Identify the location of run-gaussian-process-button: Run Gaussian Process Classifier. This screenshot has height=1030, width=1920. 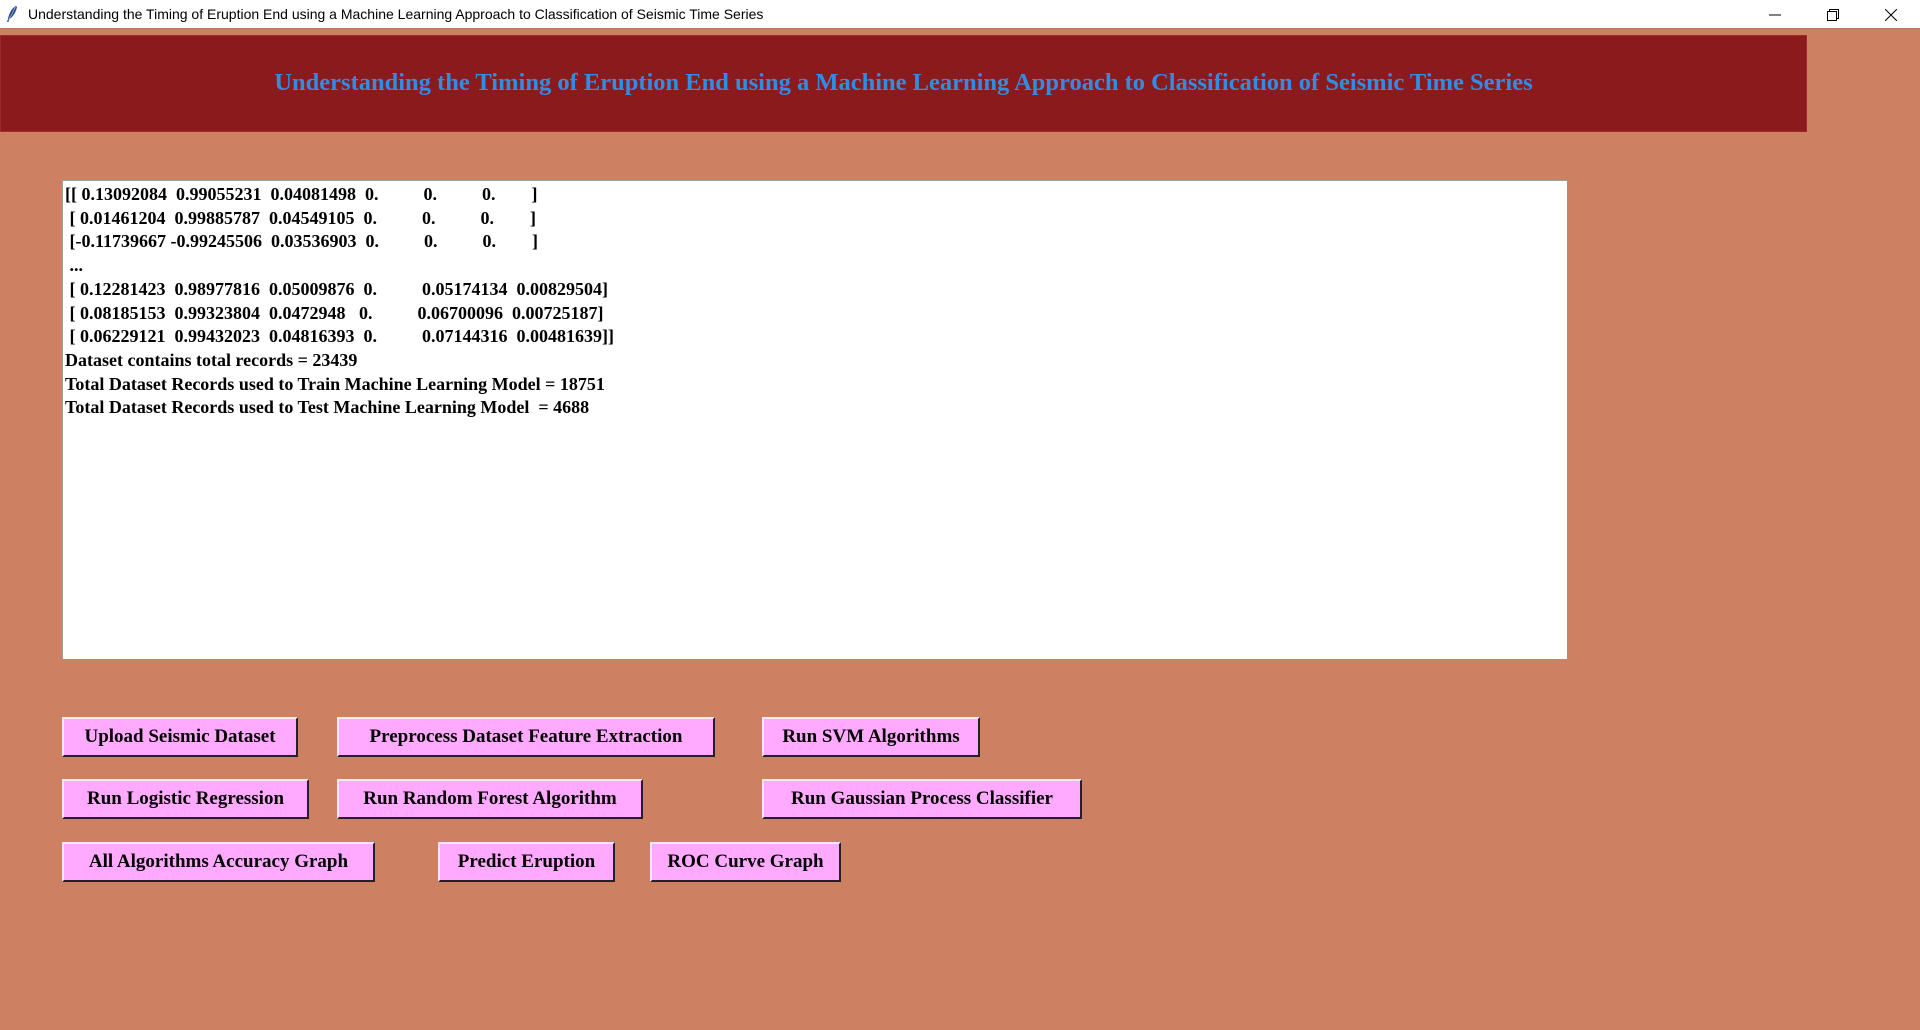
(922, 799).